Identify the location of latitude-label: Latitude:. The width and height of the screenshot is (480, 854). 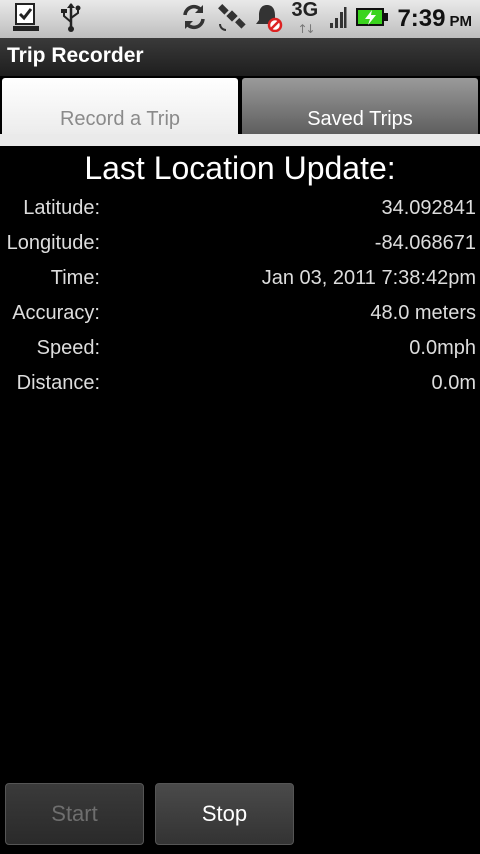
(61, 208).